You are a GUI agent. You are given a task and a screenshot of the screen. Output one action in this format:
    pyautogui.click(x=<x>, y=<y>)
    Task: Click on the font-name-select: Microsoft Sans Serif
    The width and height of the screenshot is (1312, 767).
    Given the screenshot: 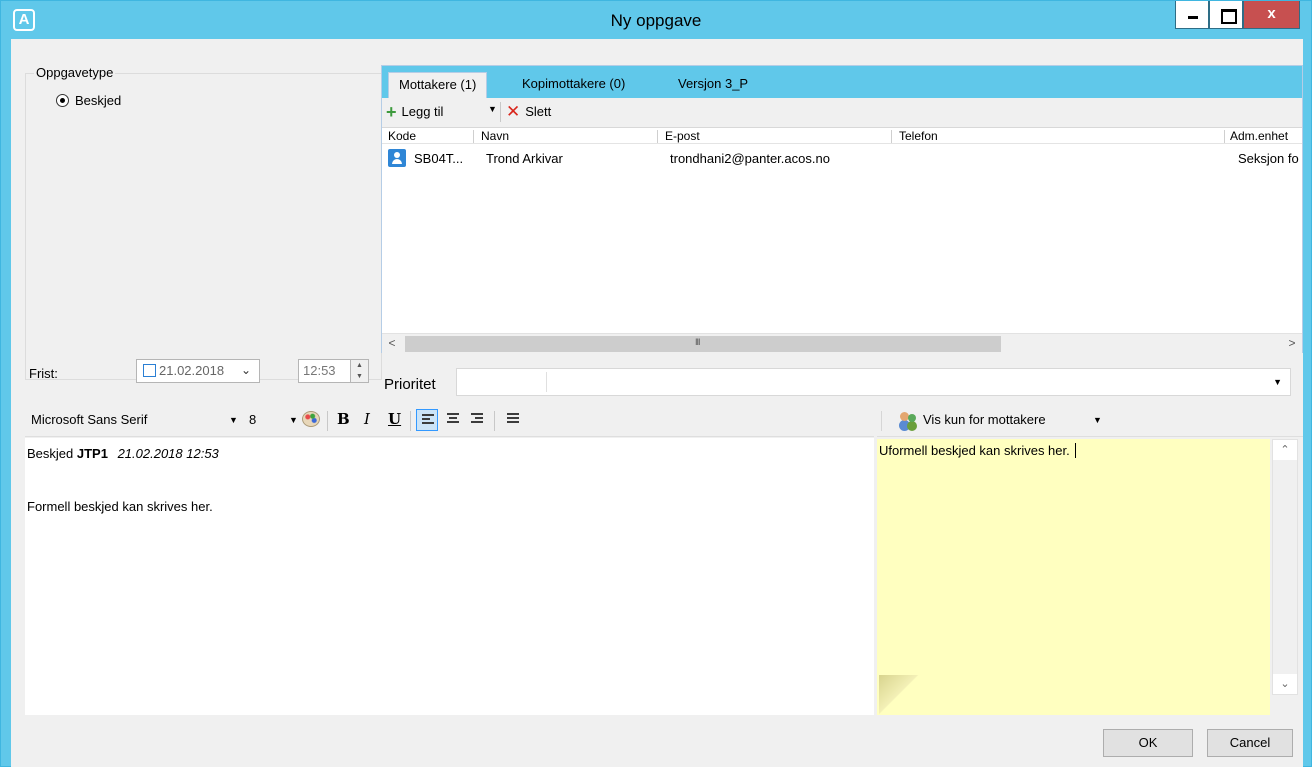 What is the action you would take?
    pyautogui.click(x=89, y=419)
    